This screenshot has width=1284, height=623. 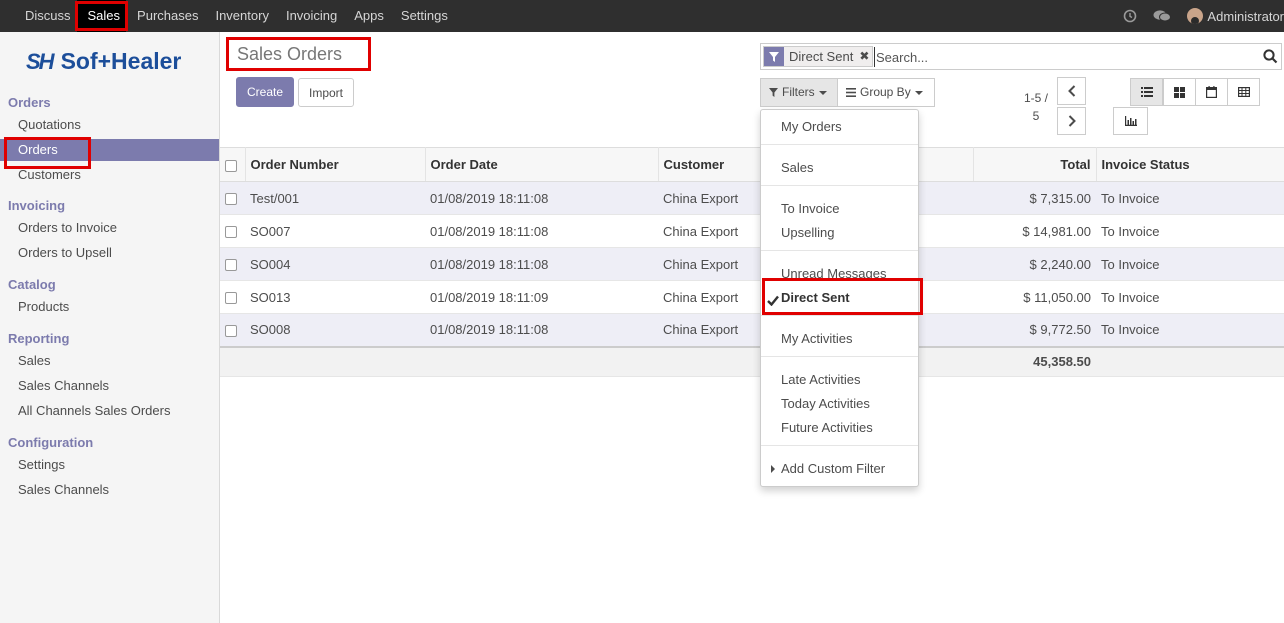 I want to click on search-input, so click(x=1064, y=57).